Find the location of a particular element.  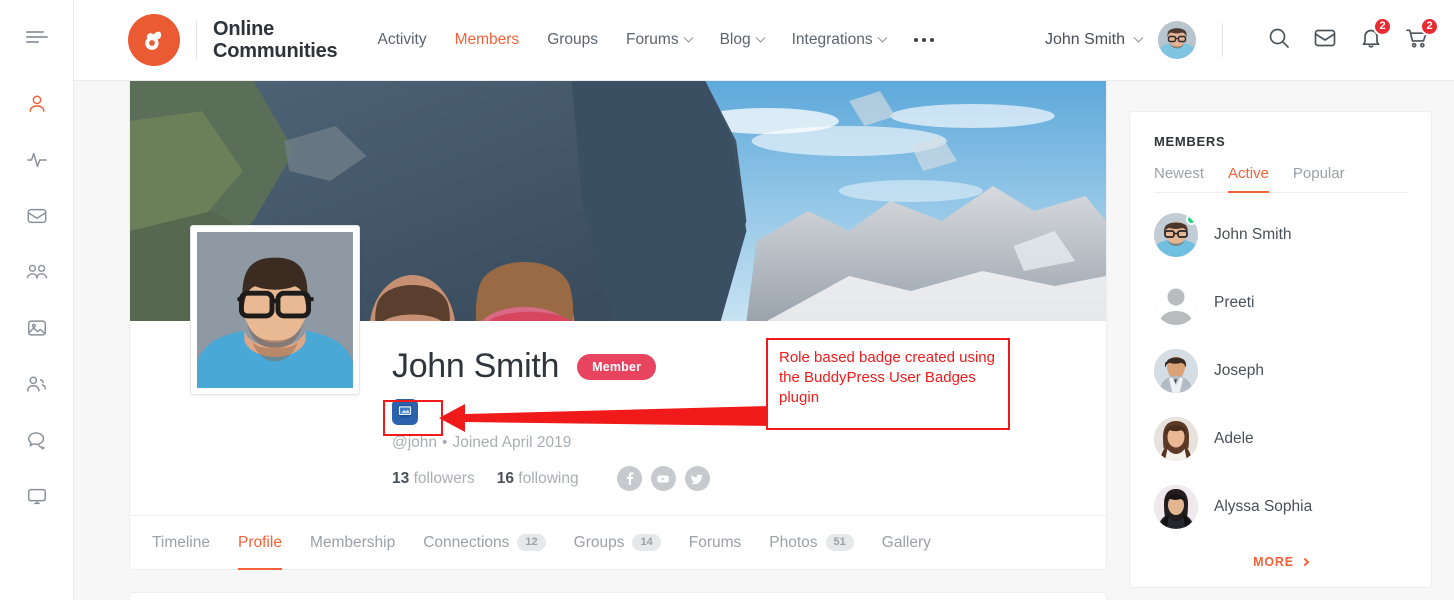

tab-membership: Membership is located at coordinates (352, 543).